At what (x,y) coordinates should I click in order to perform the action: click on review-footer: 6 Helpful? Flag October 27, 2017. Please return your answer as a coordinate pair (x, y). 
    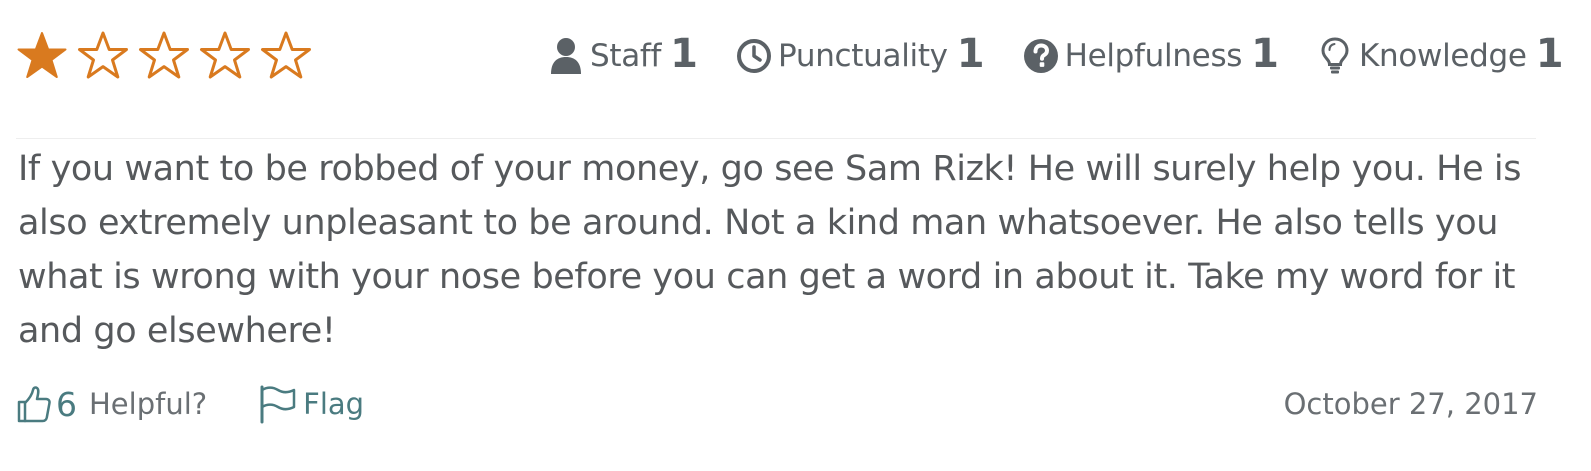
    Looking at the image, I should click on (777, 404).